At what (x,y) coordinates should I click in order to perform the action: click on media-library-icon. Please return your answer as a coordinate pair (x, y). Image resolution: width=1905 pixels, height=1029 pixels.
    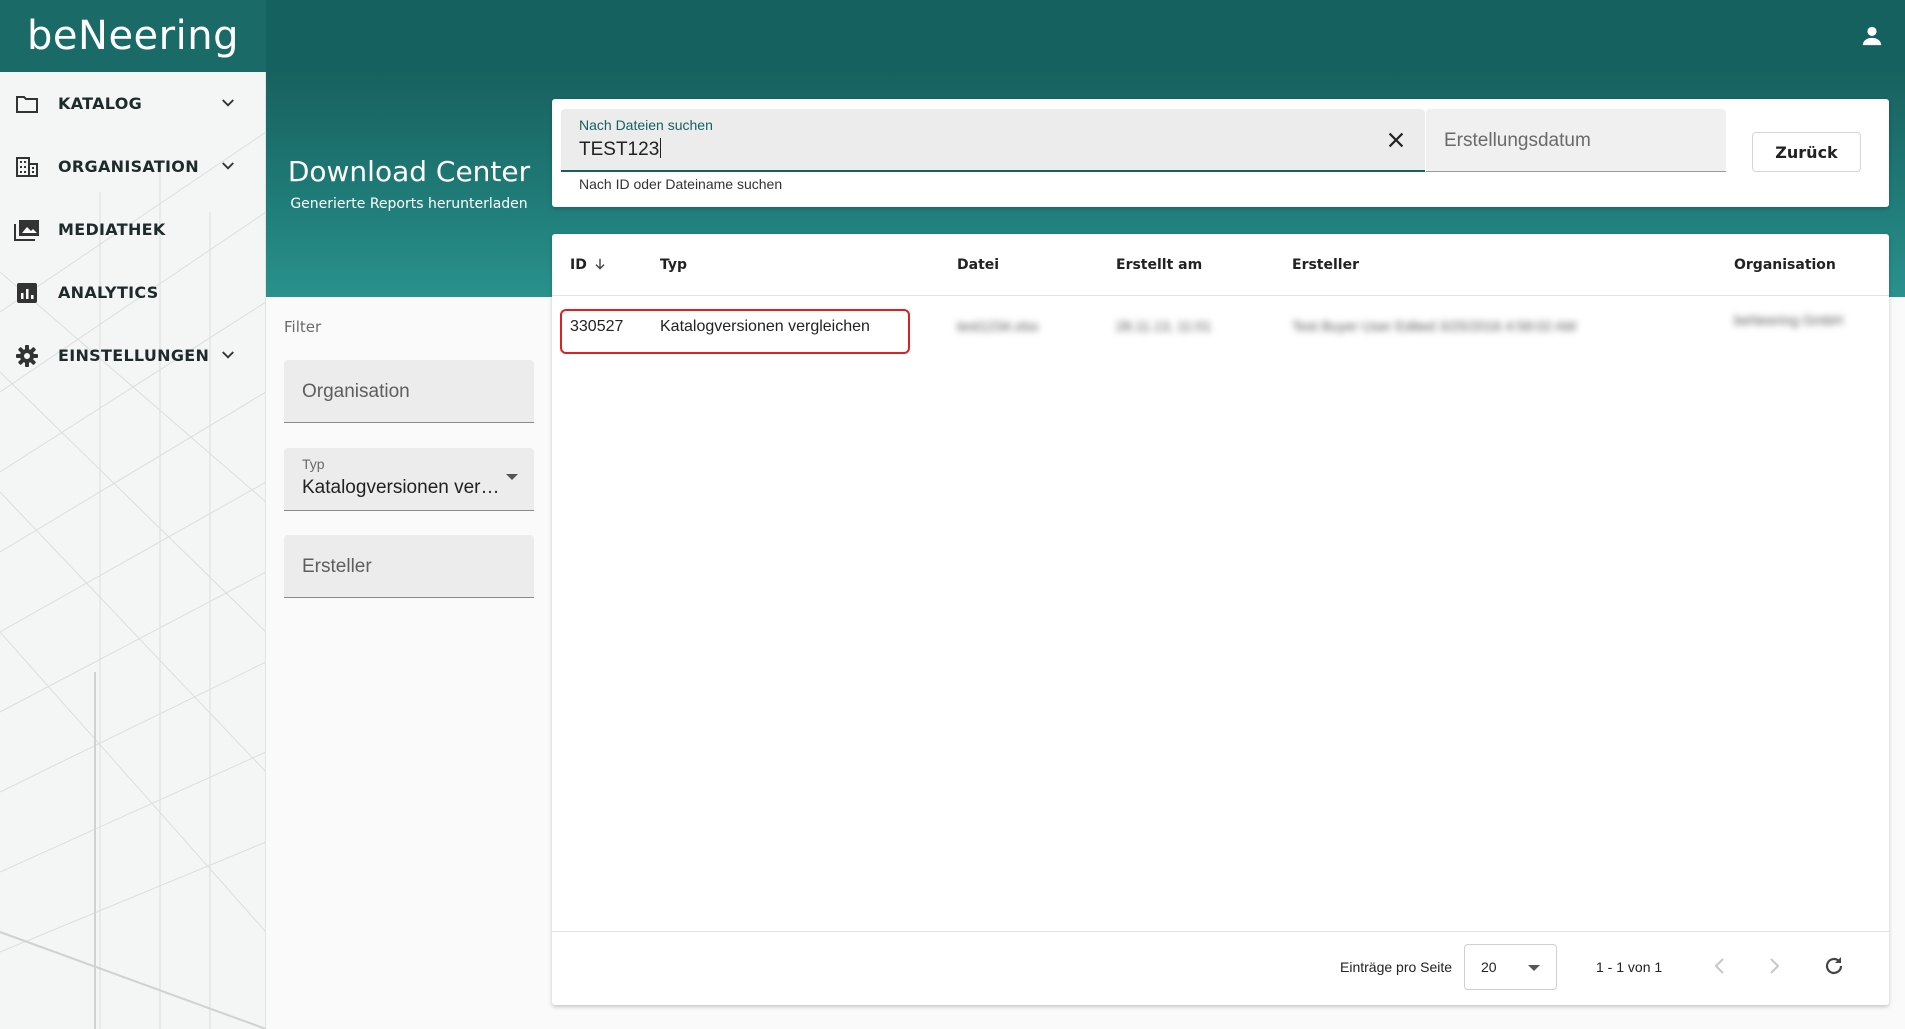
    Looking at the image, I should click on (27, 230).